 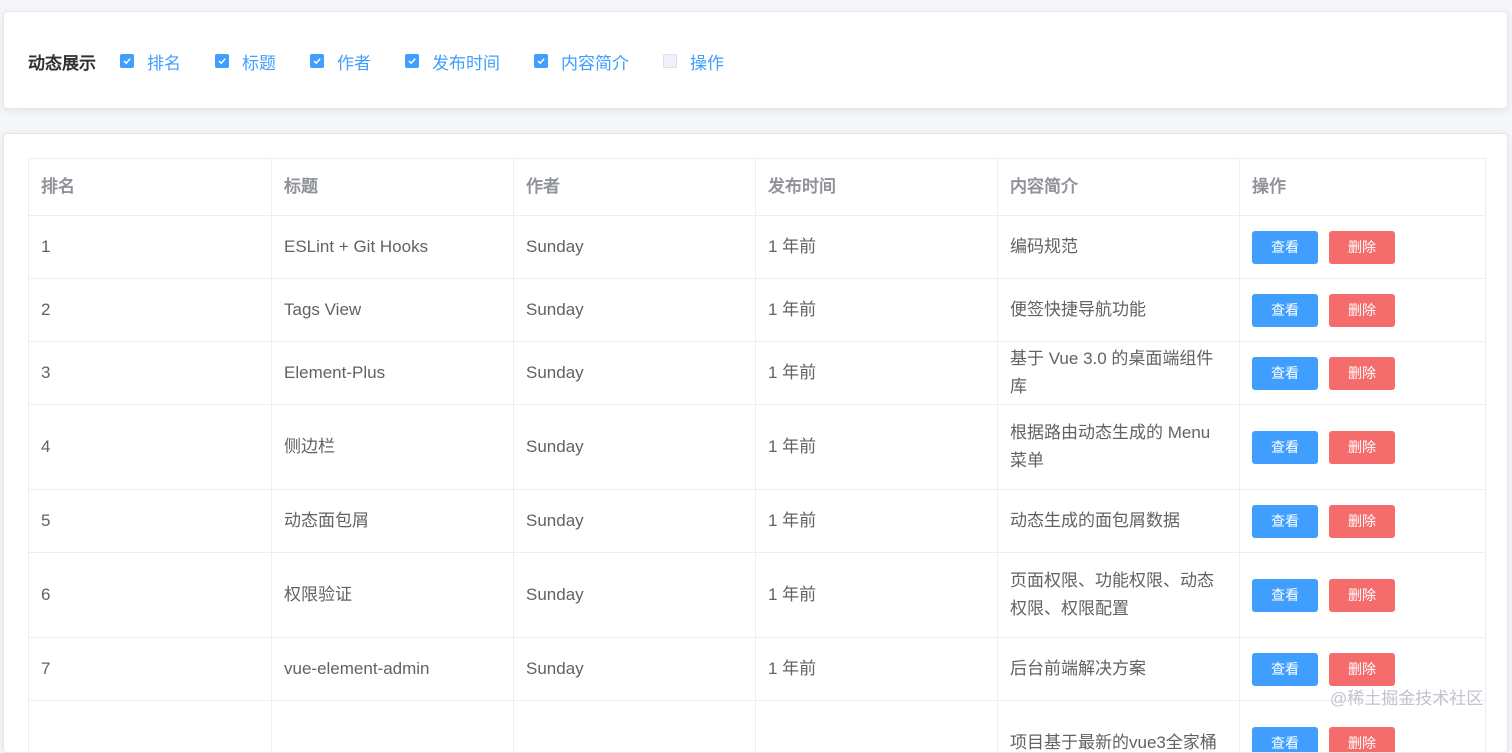 I want to click on cell-rank: 4, so click(x=150, y=447).